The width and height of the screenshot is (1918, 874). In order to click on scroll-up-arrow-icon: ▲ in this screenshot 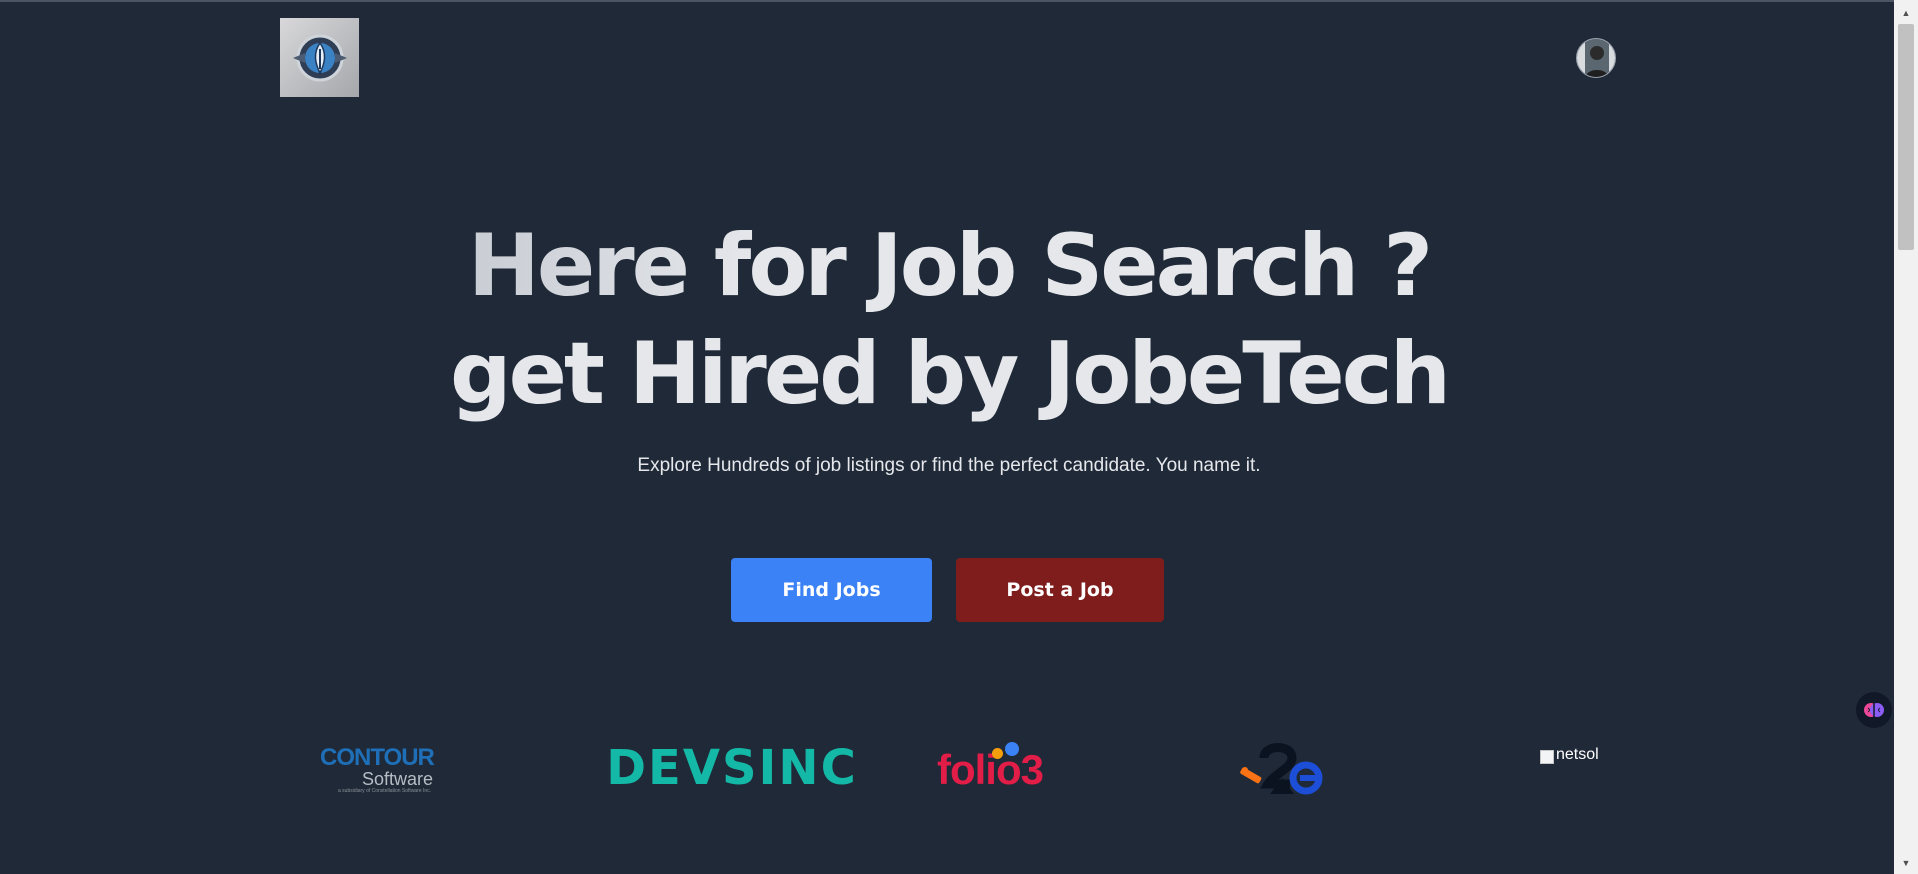, I will do `click(1906, 13)`.